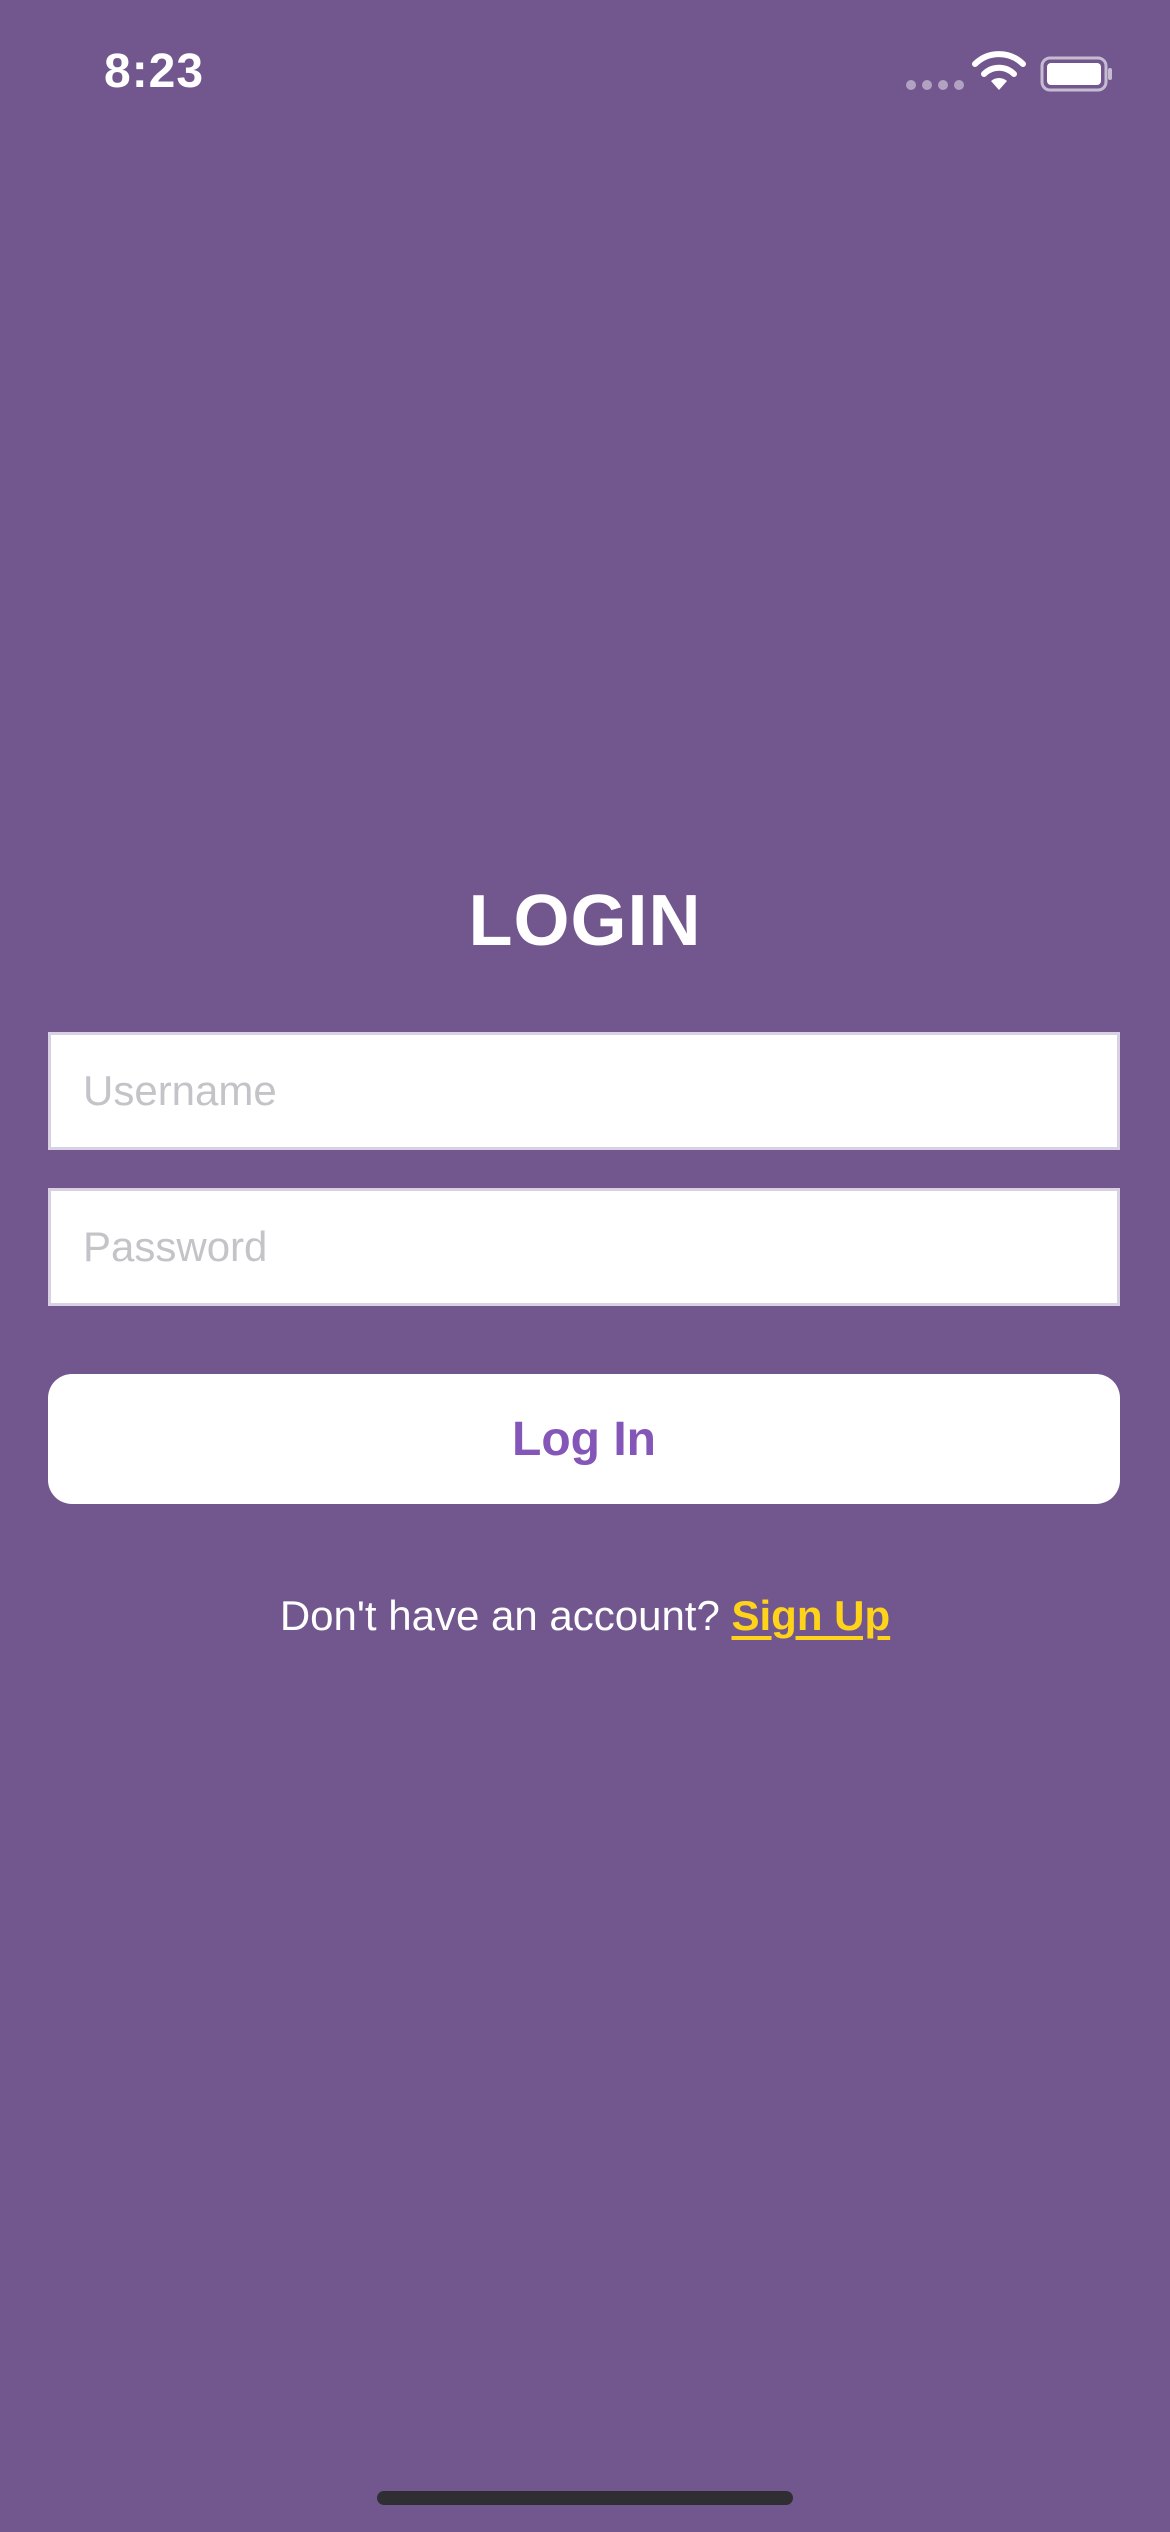  I want to click on cellular-signal-icon, so click(935, 85).